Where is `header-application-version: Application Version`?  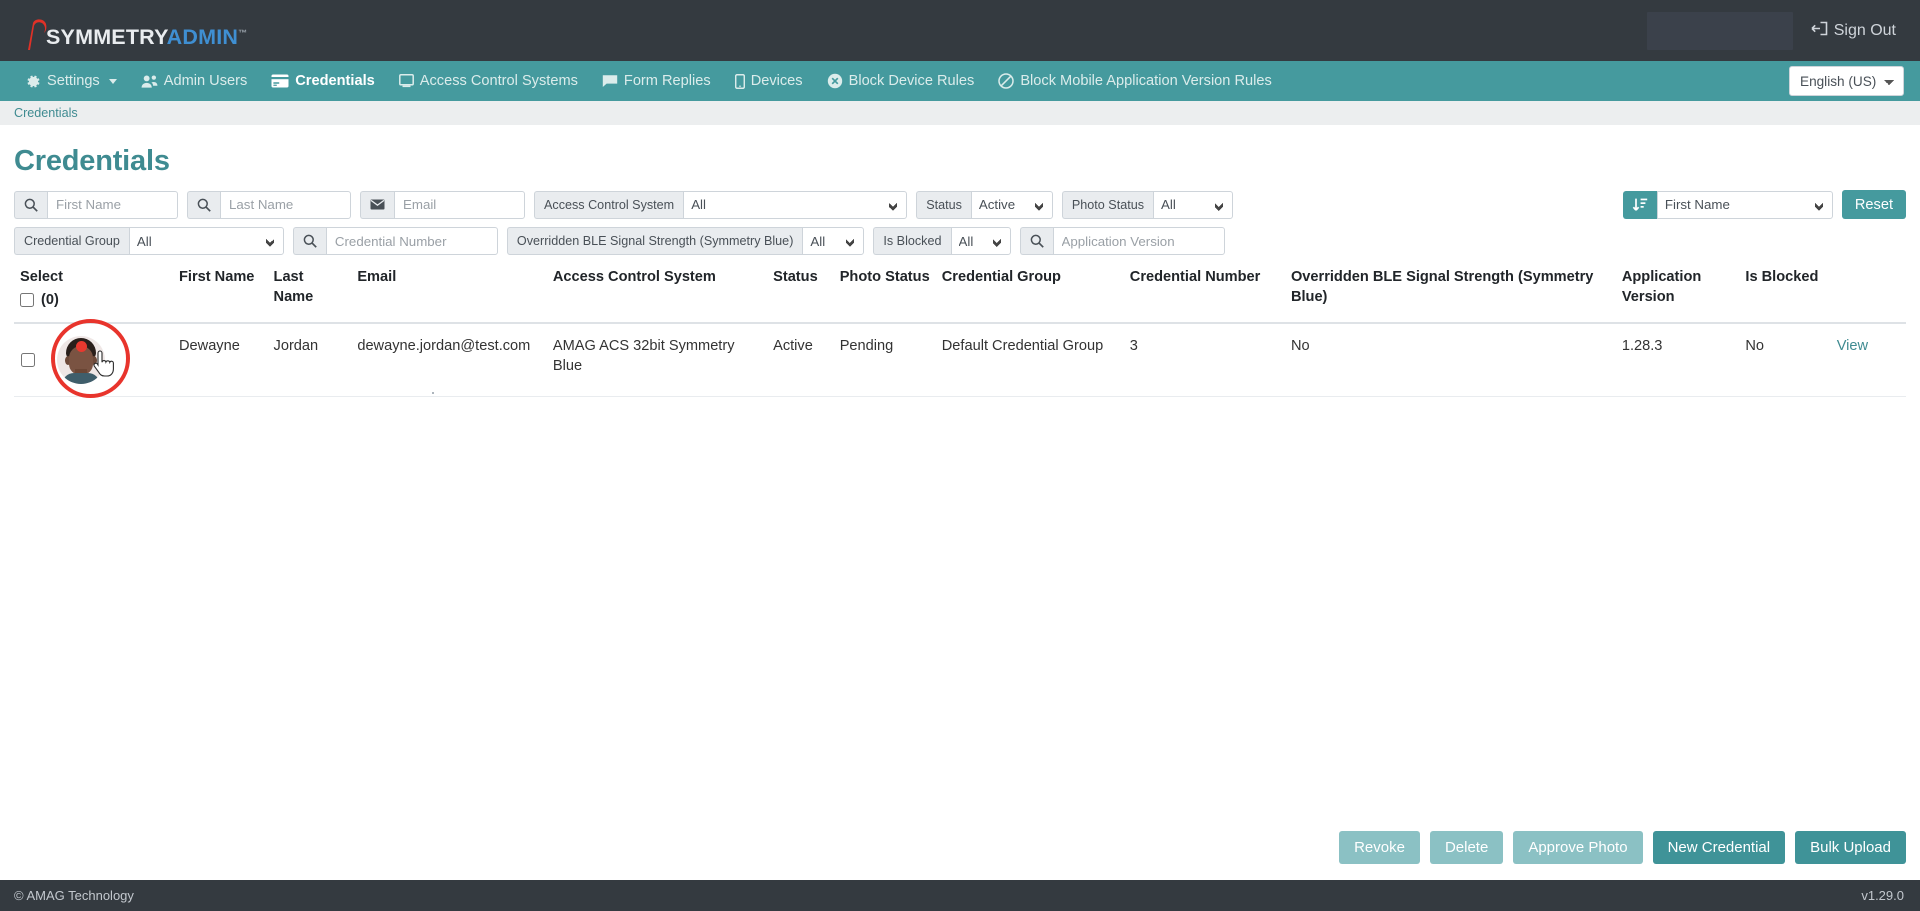
header-application-version: Application Version is located at coordinates (1677, 295).